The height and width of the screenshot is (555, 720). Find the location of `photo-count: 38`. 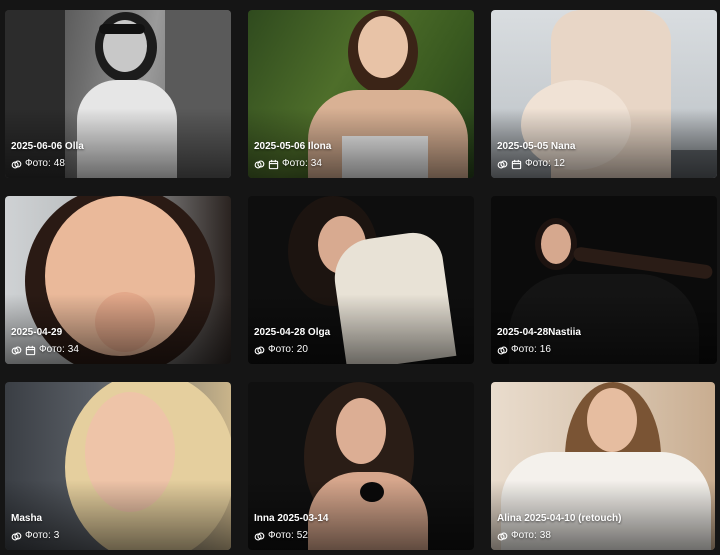

photo-count: 38 is located at coordinates (545, 535).